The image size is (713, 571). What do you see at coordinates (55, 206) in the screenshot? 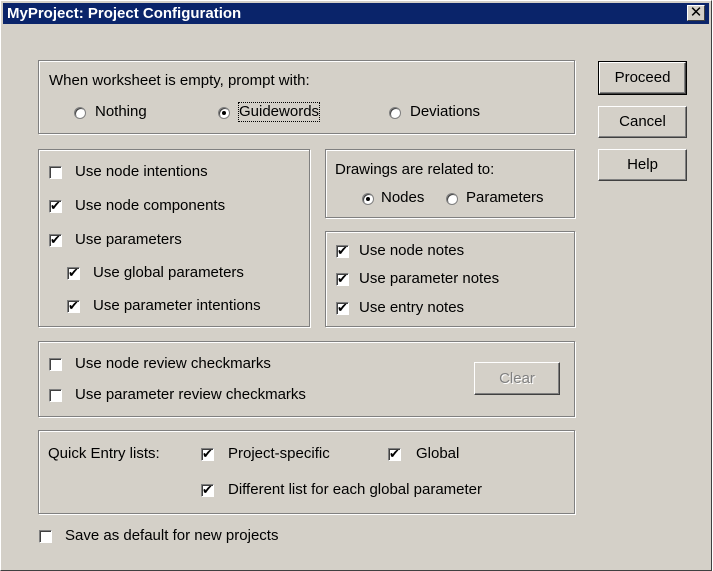
I see `use-node-components-checkbox: ✔` at bounding box center [55, 206].